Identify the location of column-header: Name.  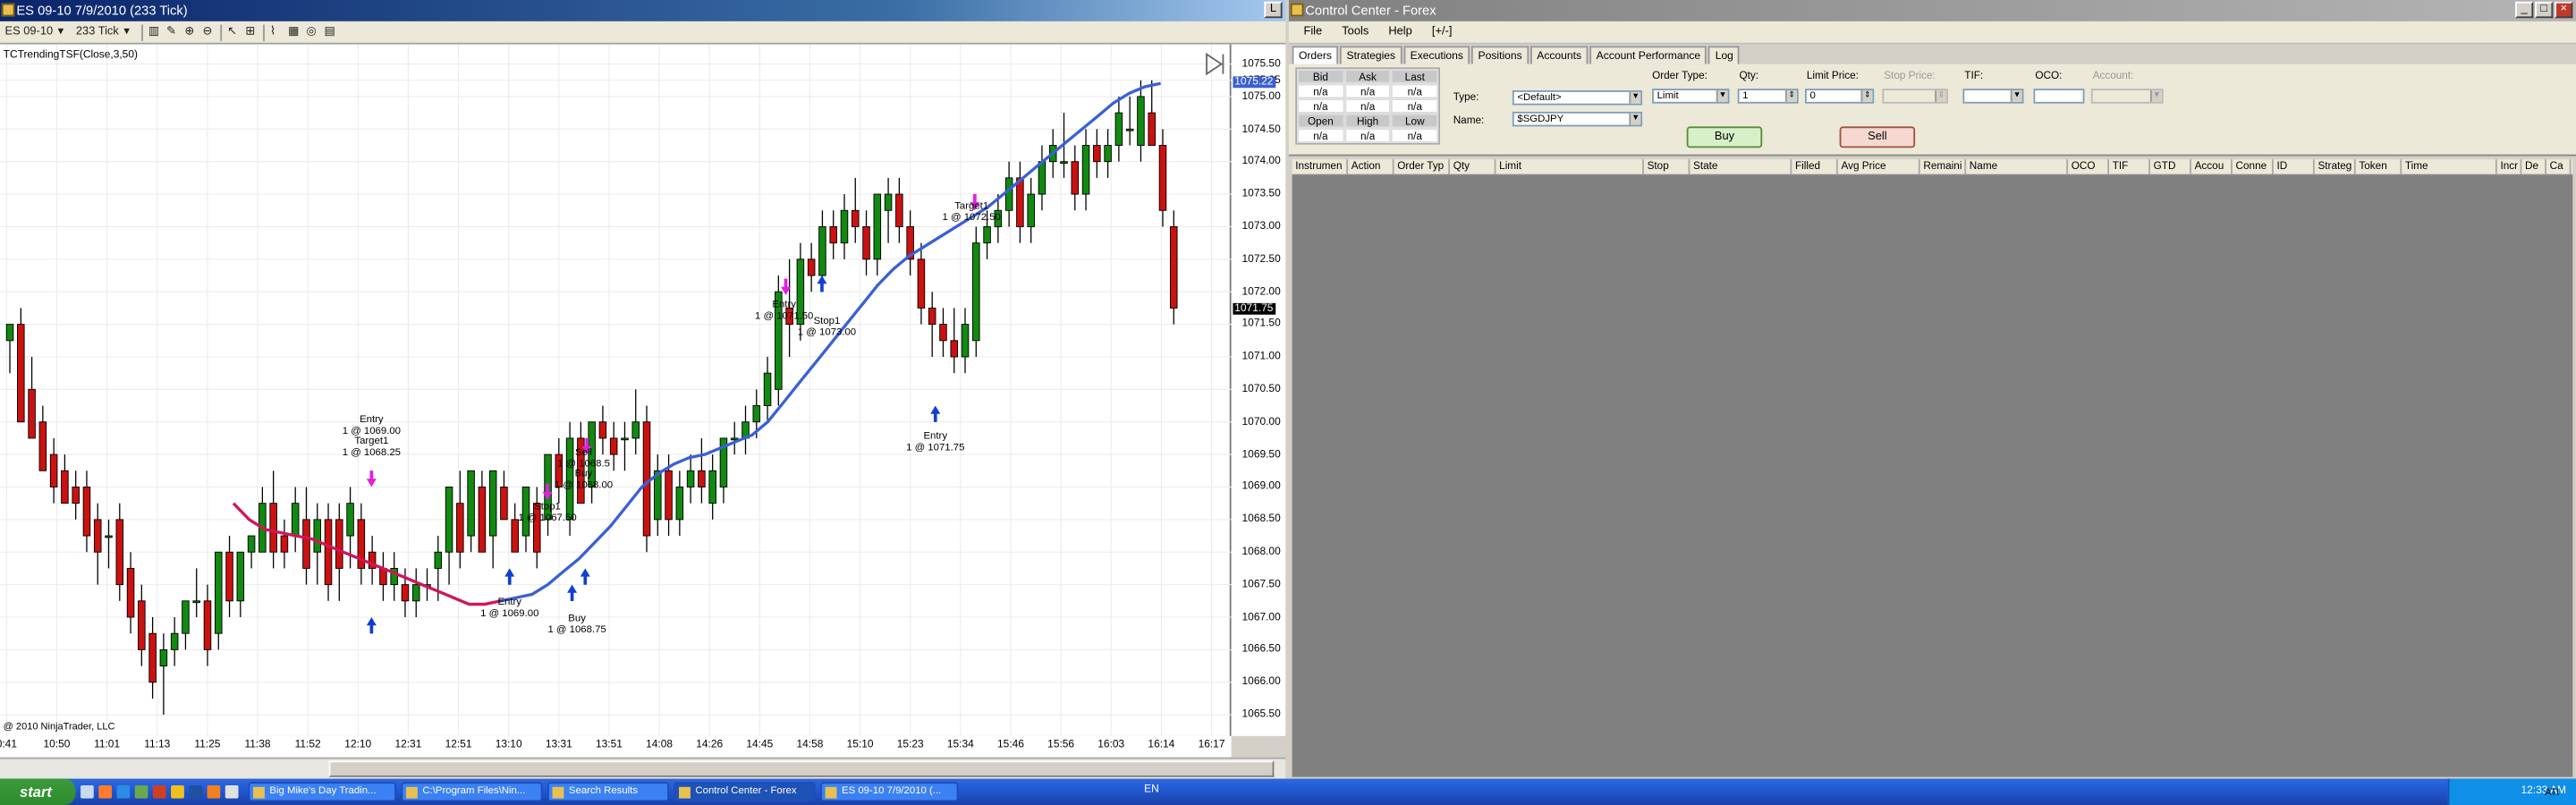
(2017, 166).